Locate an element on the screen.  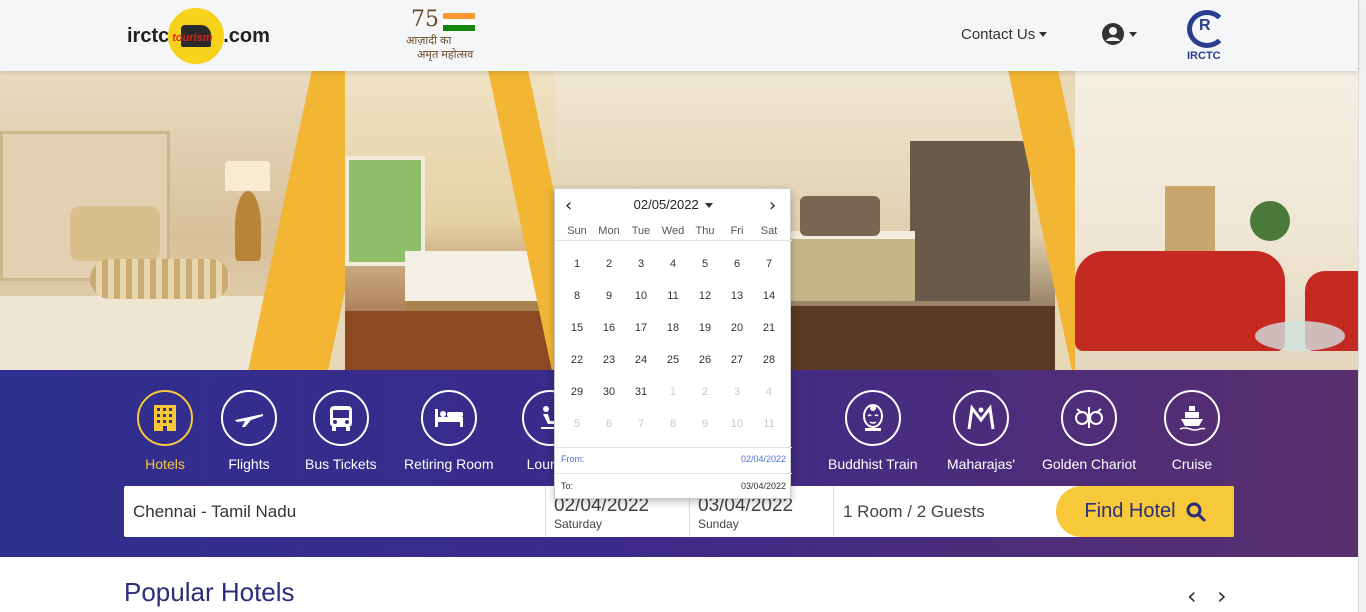
calendar-day: 18 is located at coordinates (673, 328).